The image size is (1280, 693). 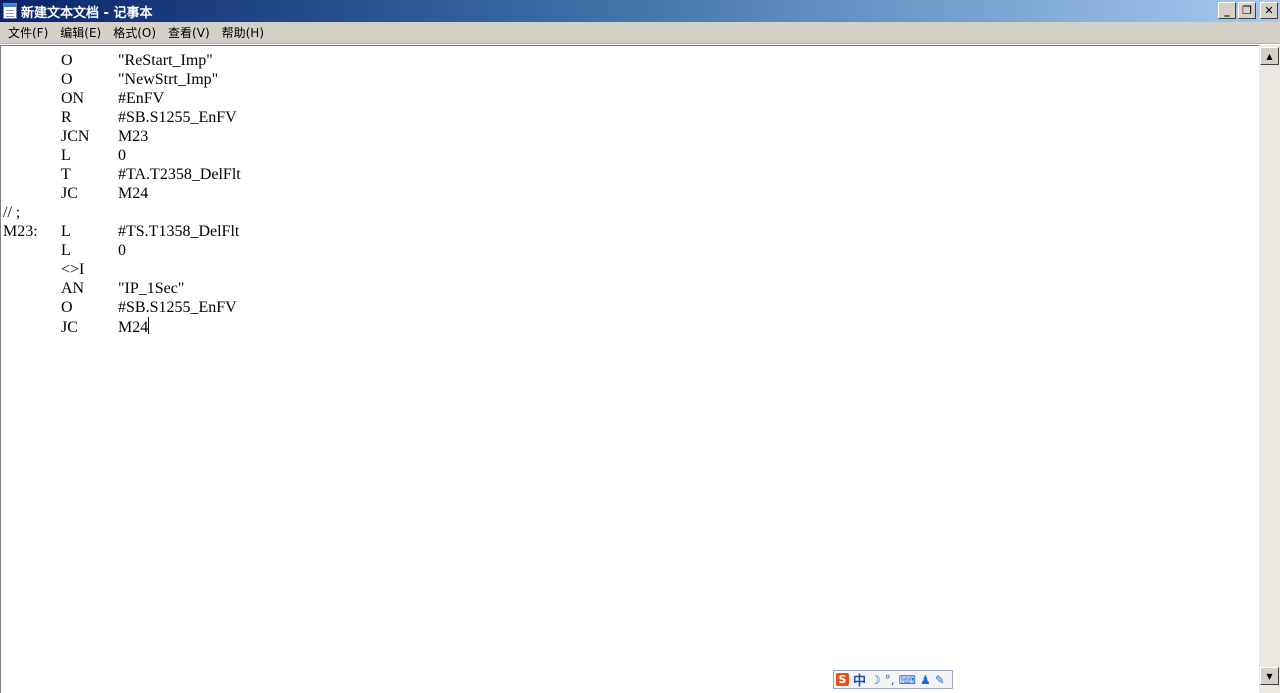 What do you see at coordinates (20, 231) in the screenshot?
I see `code-label: M23:` at bounding box center [20, 231].